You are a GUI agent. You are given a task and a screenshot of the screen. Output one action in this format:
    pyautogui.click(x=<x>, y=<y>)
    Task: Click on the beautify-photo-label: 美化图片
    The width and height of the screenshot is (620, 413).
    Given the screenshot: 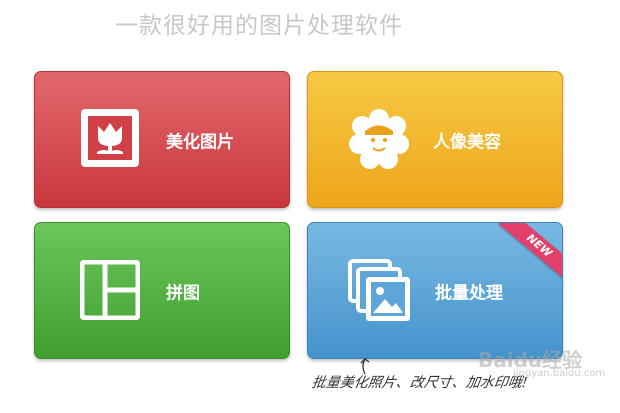 What is the action you would take?
    pyautogui.click(x=200, y=142)
    